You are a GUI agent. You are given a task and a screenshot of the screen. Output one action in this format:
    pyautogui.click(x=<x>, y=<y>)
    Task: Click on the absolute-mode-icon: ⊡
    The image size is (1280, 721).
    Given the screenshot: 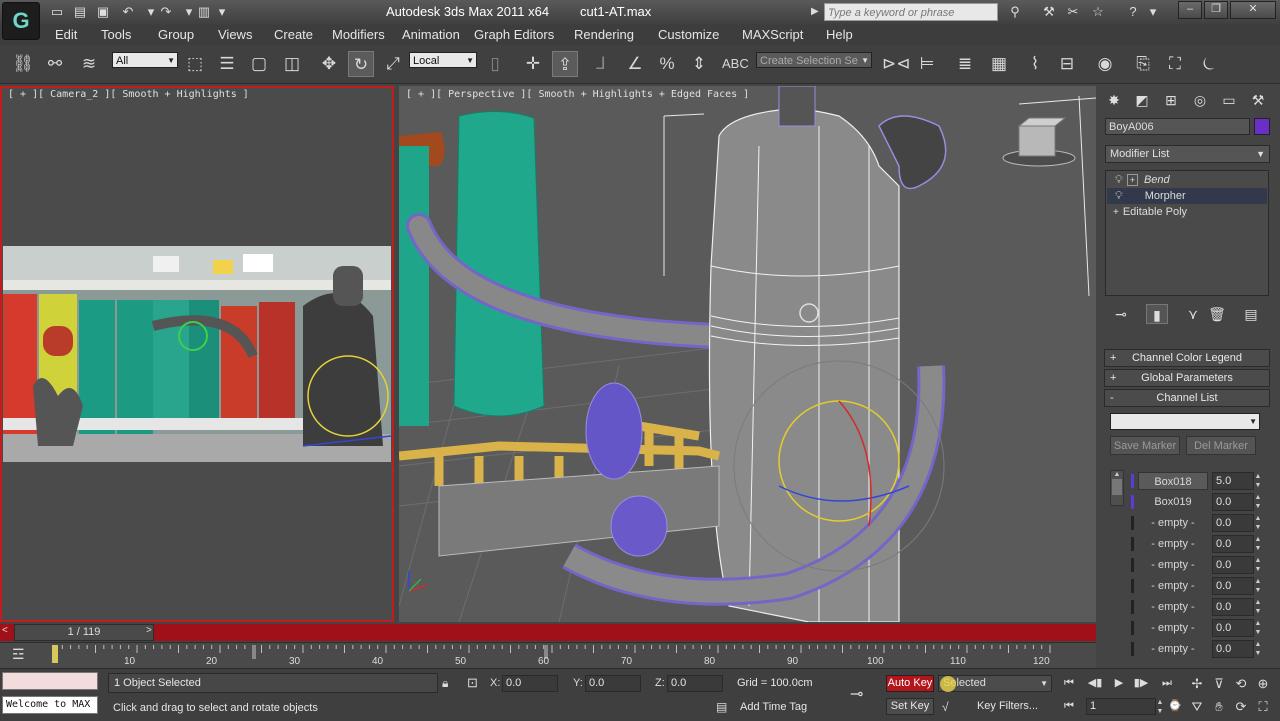 What is the action you would take?
    pyautogui.click(x=472, y=683)
    